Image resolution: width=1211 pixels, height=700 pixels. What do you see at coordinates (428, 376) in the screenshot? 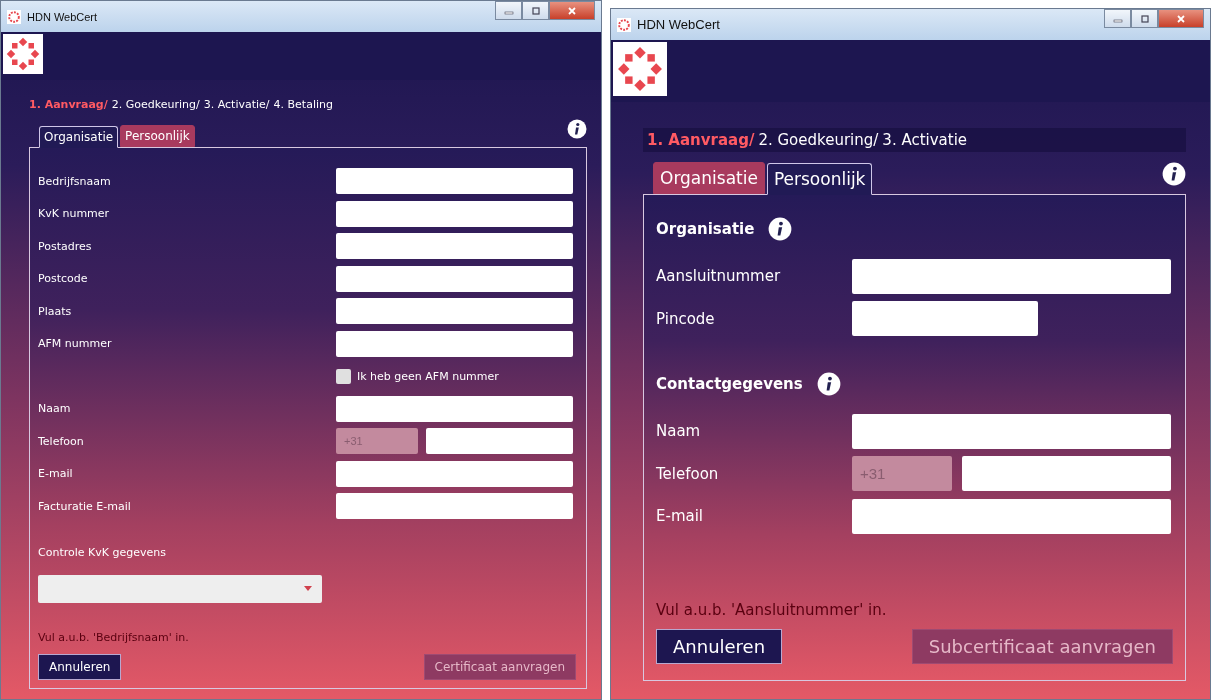
I see `checkbox-label: Ik heb geen AFM nummer` at bounding box center [428, 376].